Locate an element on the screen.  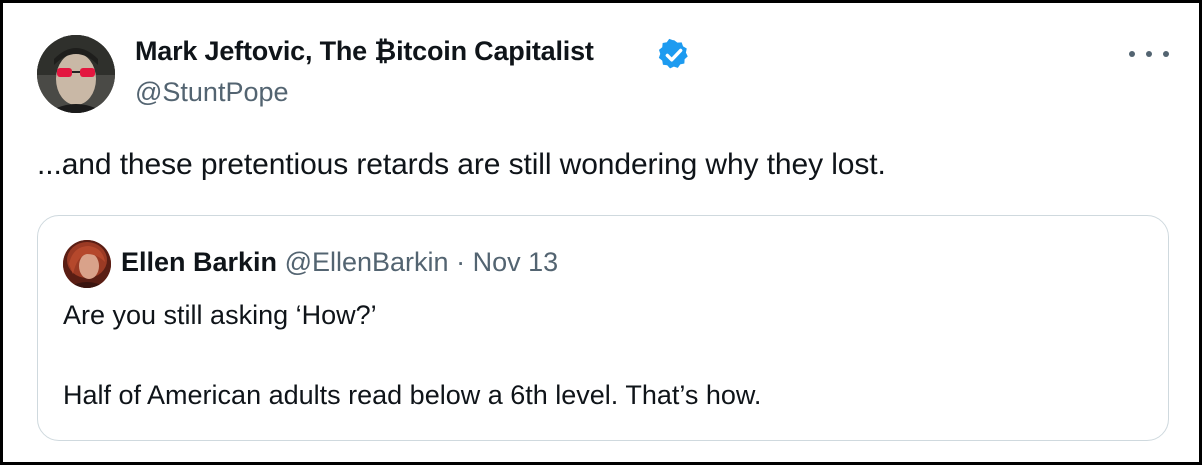
avatar-image is located at coordinates (76, 74).